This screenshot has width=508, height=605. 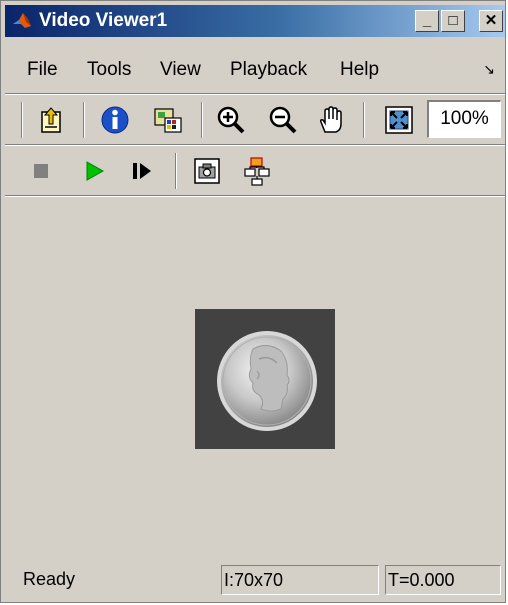 What do you see at coordinates (42, 70) in the screenshot?
I see `menu-file: File` at bounding box center [42, 70].